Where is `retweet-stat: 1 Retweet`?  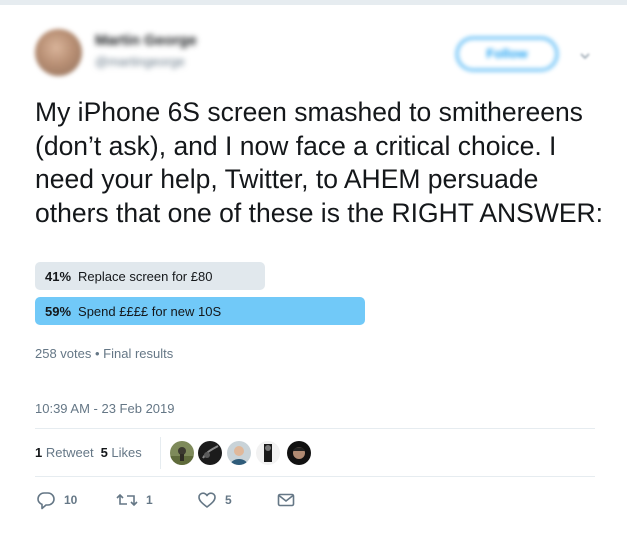
retweet-stat: 1 Retweet is located at coordinates (64, 452).